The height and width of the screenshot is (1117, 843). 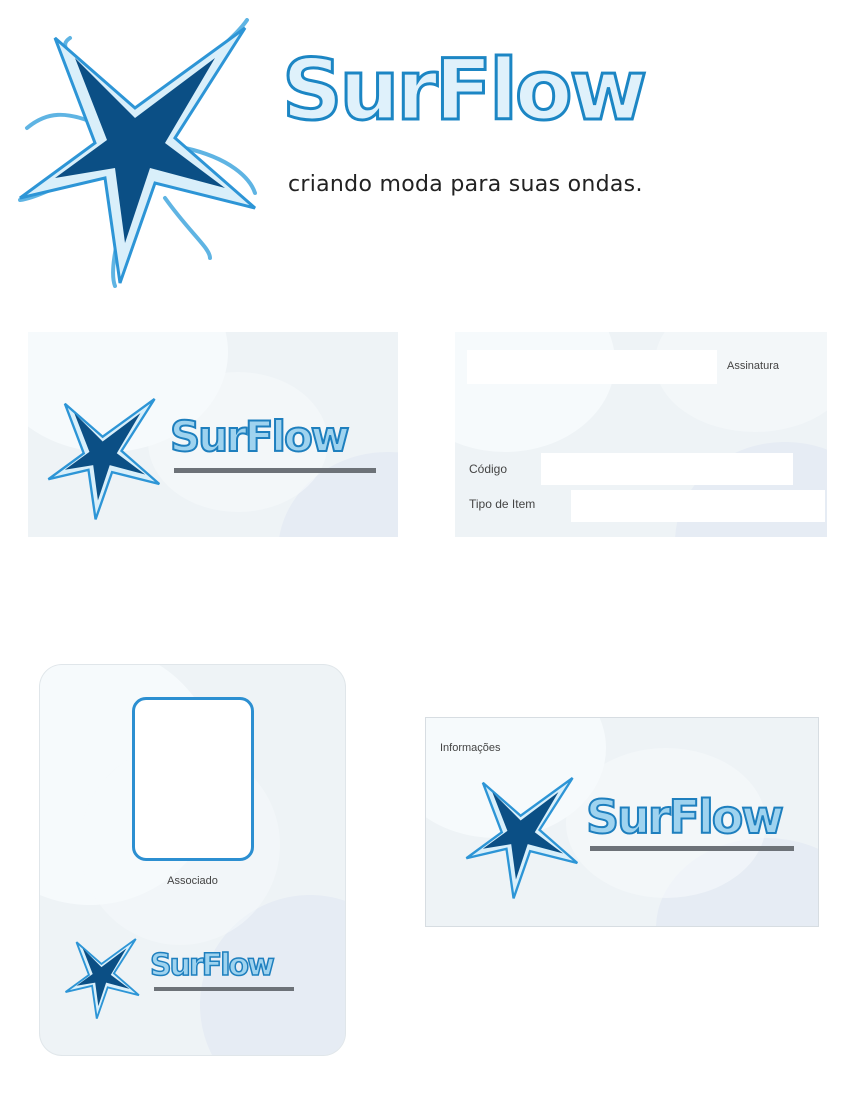 I want to click on signature-field, so click(x=592, y=367).